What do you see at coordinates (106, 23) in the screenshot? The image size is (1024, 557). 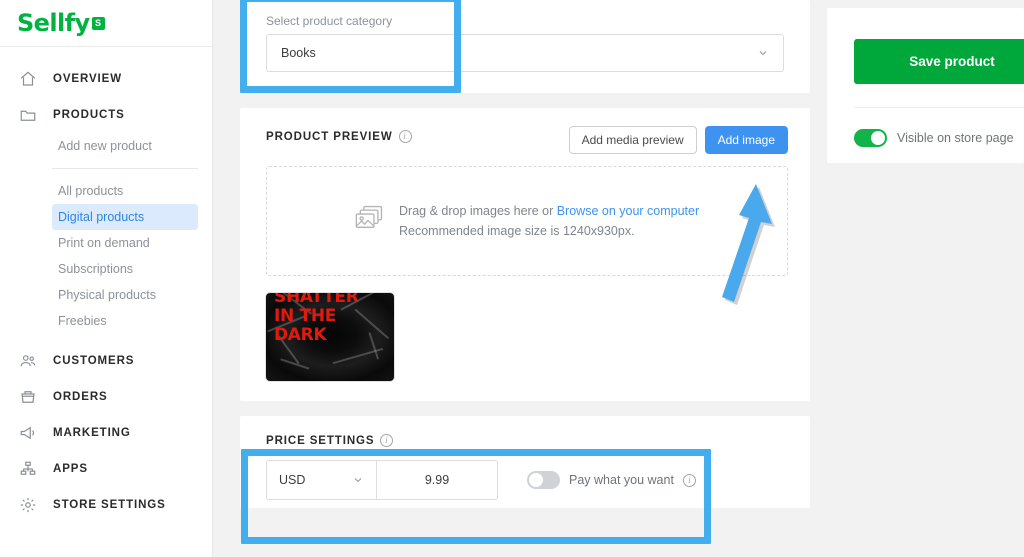 I see `brand-logo: Sellfy S` at bounding box center [106, 23].